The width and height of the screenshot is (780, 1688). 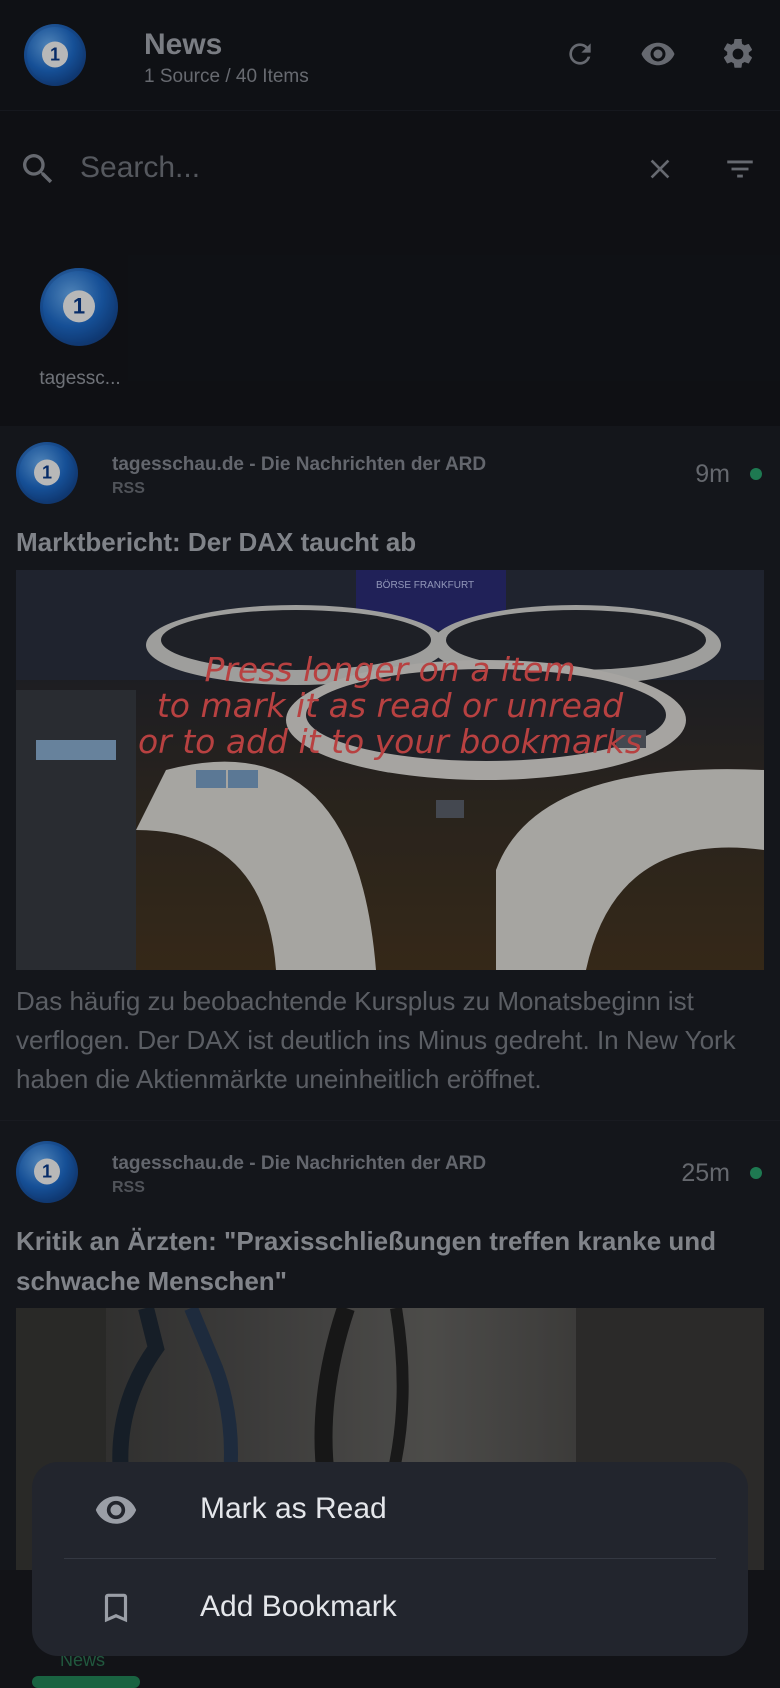 I want to click on add-bookmark-button: Add Bookmark, so click(x=390, y=1608).